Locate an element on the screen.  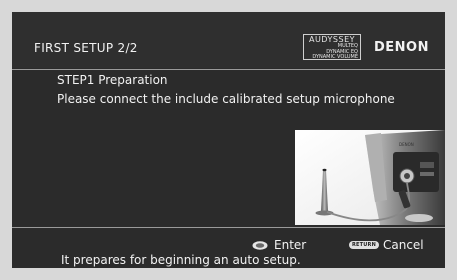
microphone-setup-illustration: DENON is located at coordinates (370, 177).